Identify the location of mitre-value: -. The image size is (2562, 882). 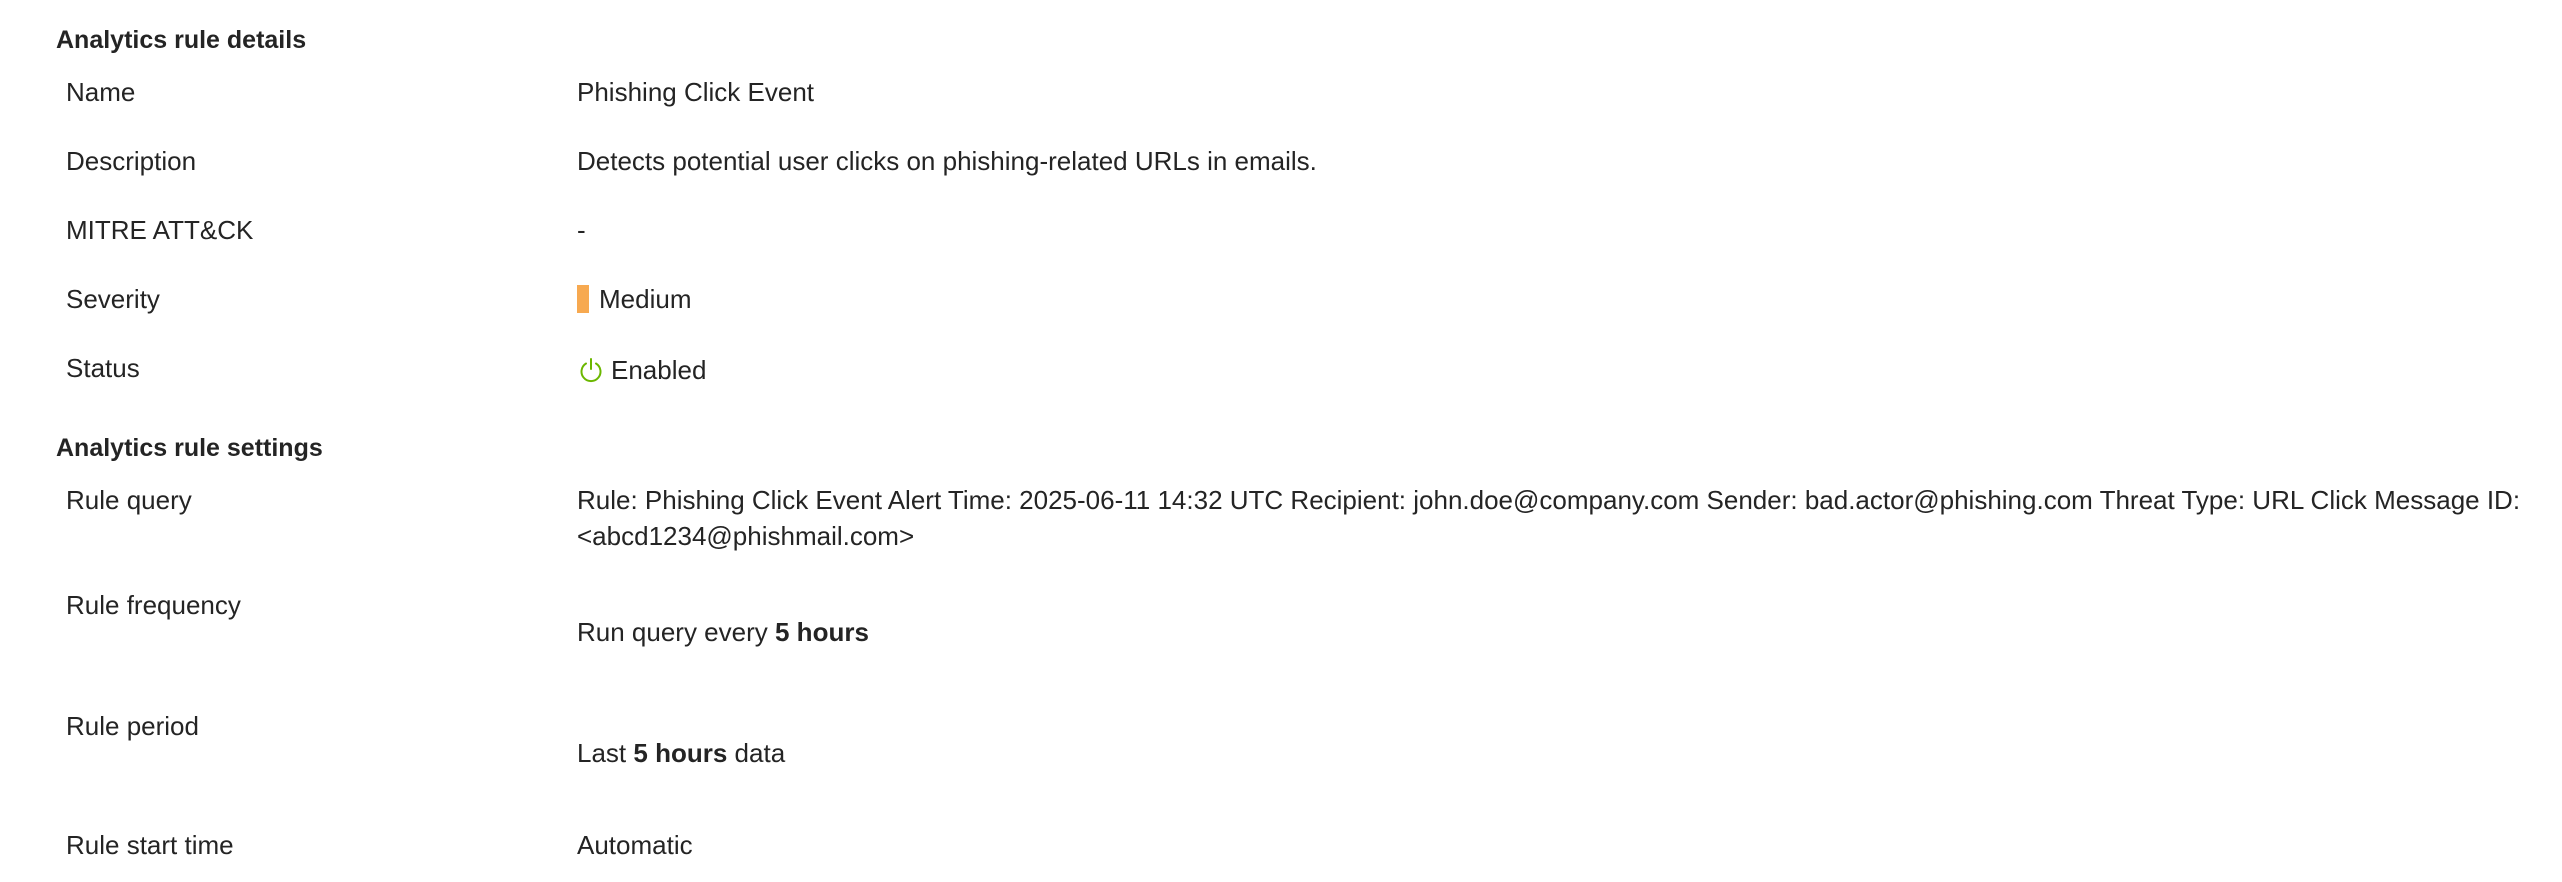
(581, 230).